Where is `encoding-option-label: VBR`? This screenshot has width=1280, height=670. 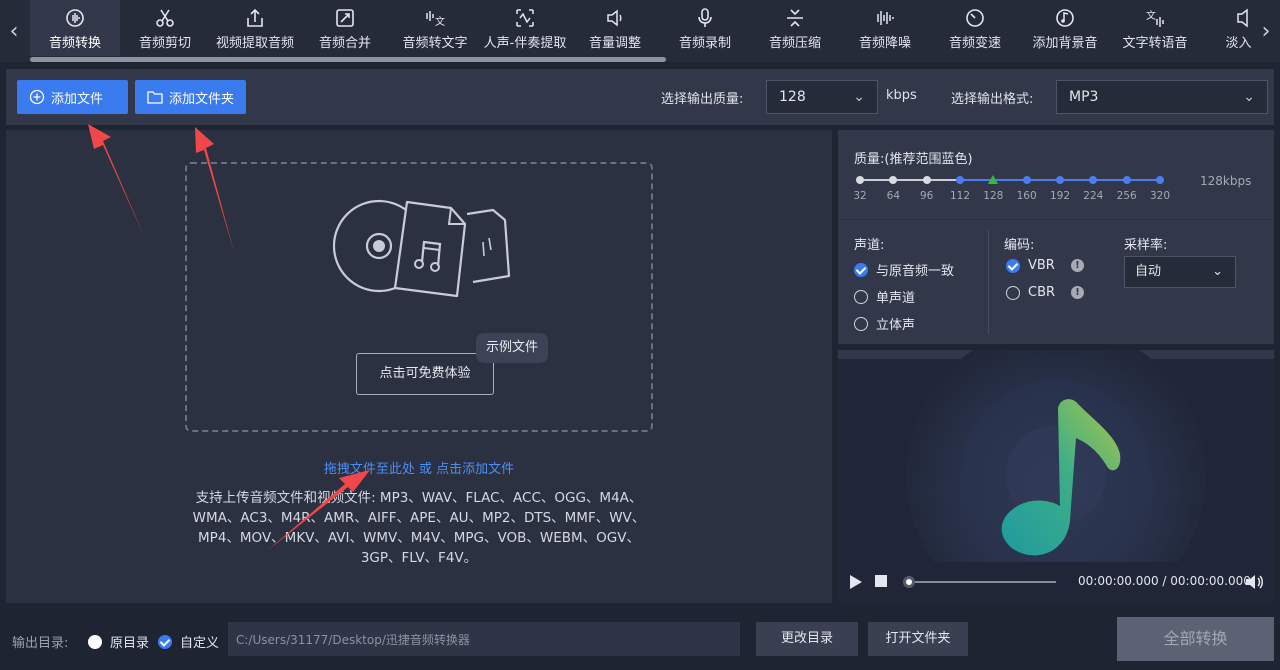
encoding-option-label: VBR is located at coordinates (1041, 265).